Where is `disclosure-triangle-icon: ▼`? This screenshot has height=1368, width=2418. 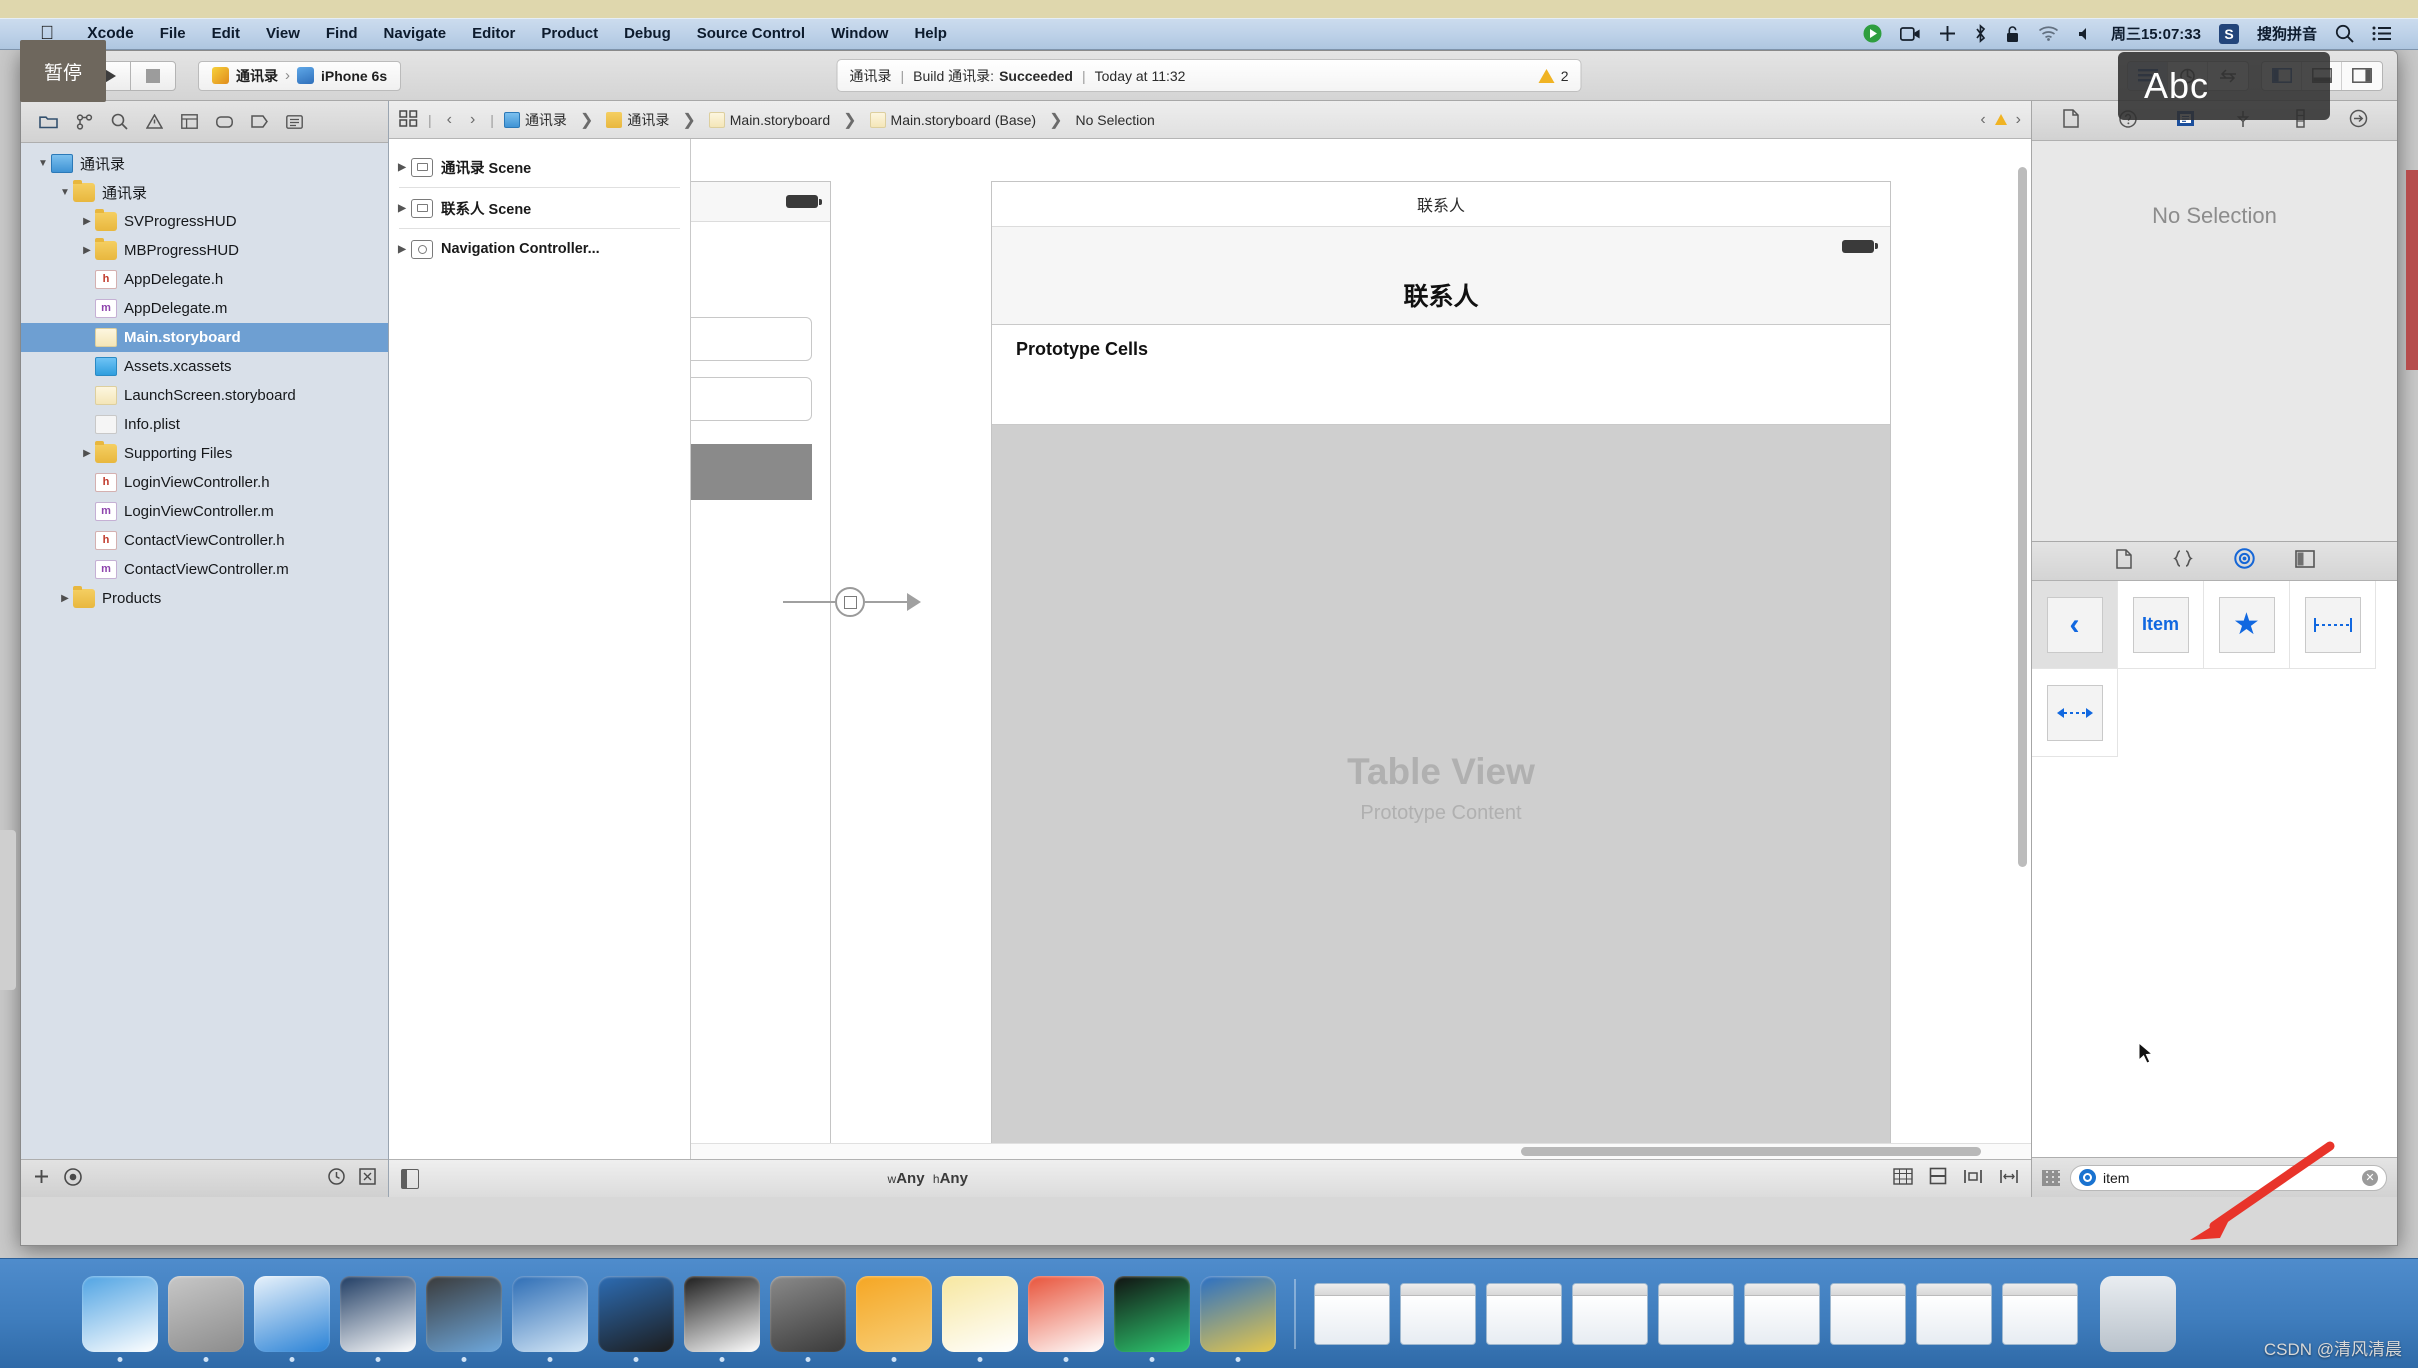 disclosure-triangle-icon: ▼ is located at coordinates (65, 192).